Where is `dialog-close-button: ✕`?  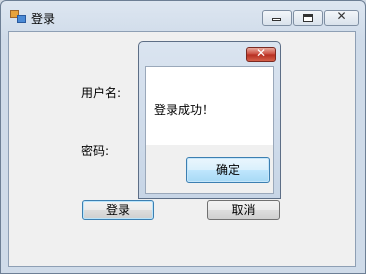
dialog-close-button: ✕ is located at coordinates (261, 54).